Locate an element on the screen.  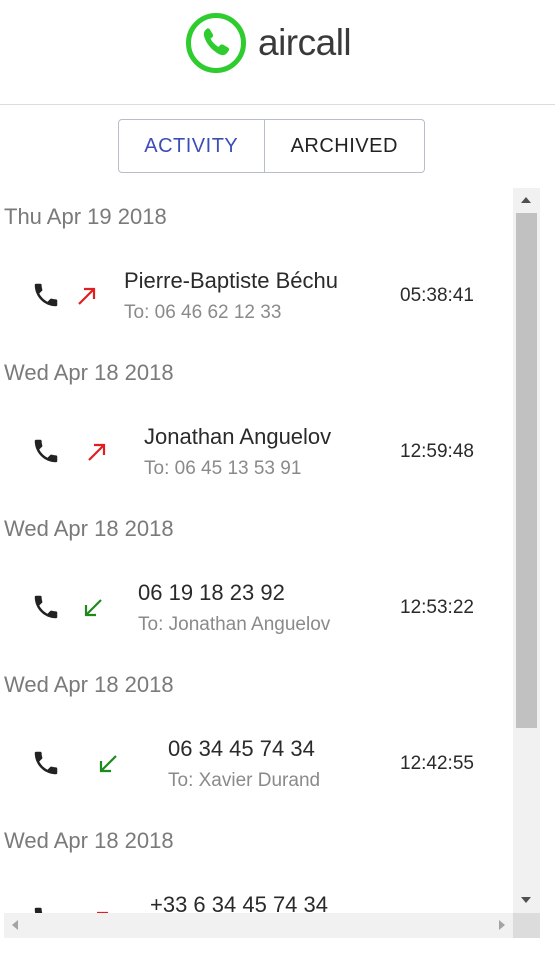
call-row: +33 6 34 45 74 34 is located at coordinates (256, 891).